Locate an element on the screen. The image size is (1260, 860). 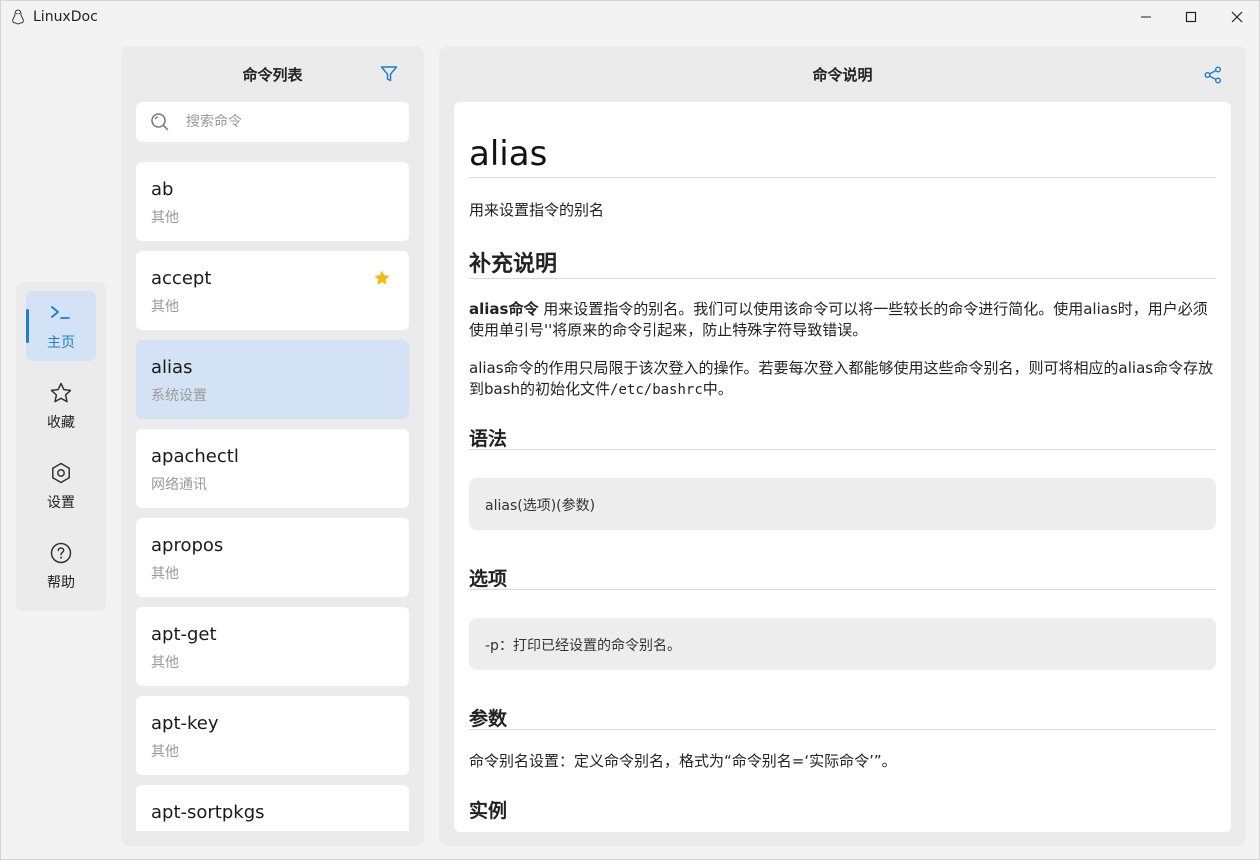
nav-item-settings: 设置 is located at coordinates (61, 486).